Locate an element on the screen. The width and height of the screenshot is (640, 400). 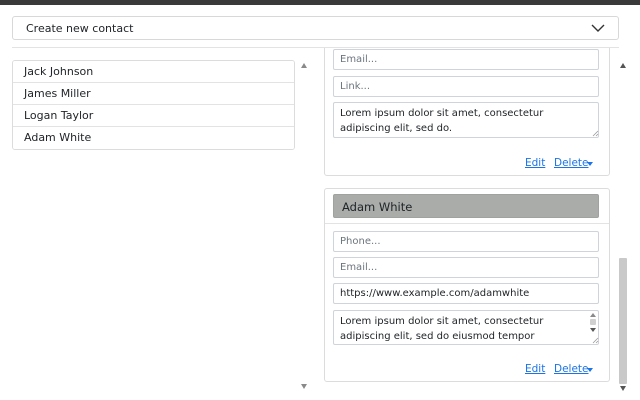
list-scrollbar is located at coordinates (303, 226).